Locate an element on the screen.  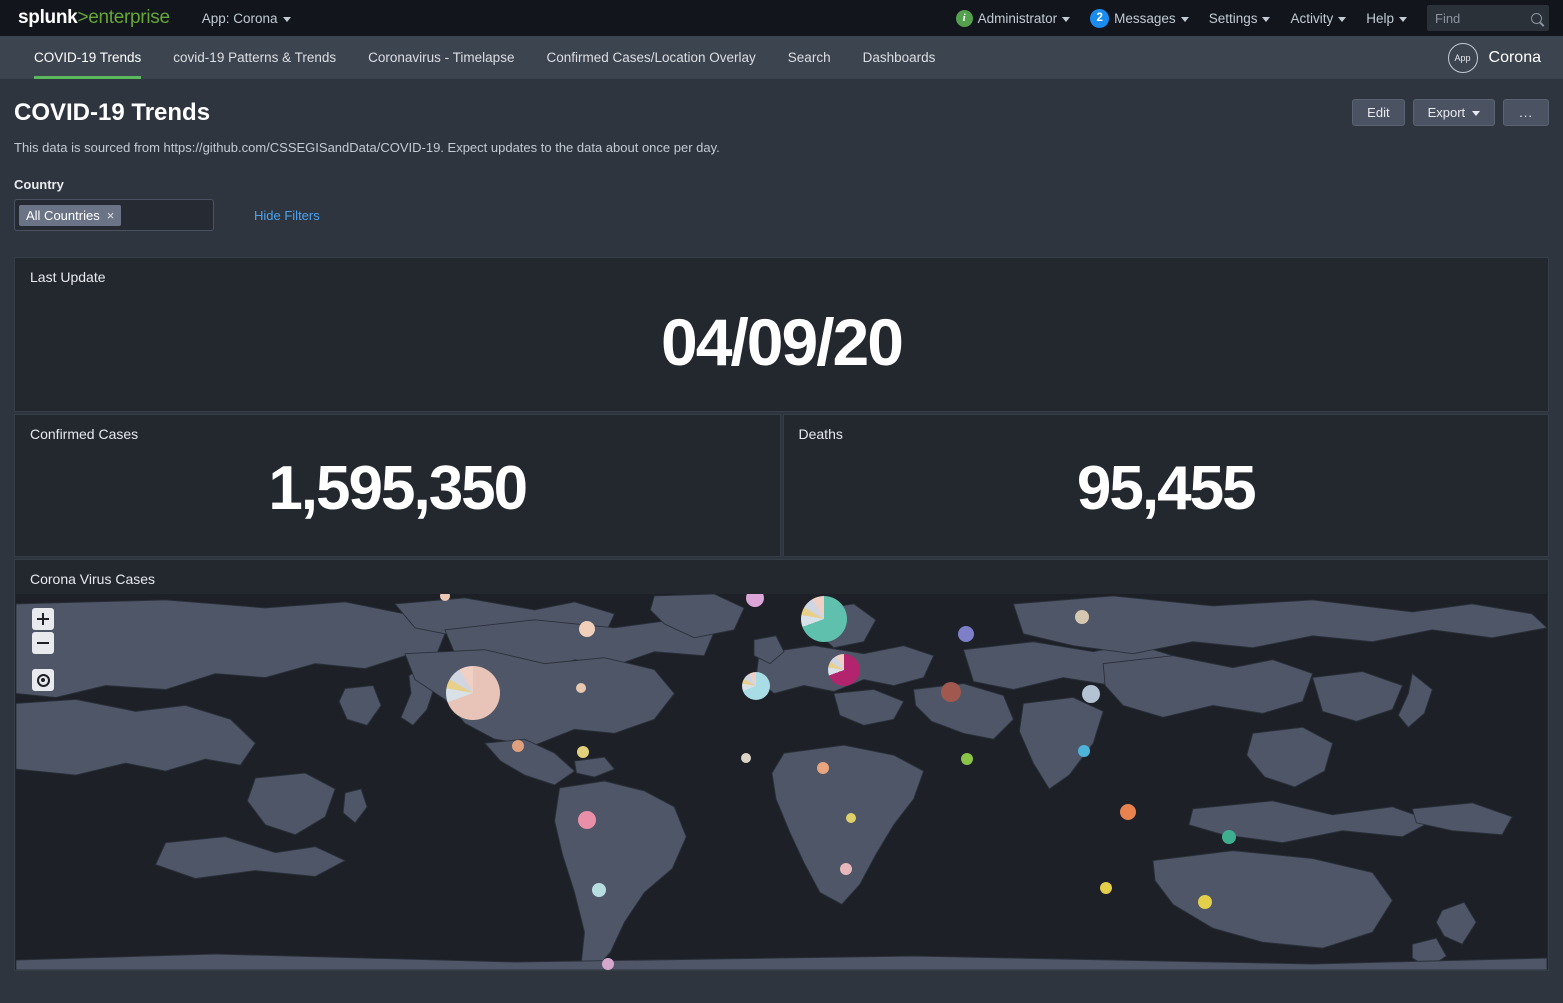
messages-count-badge: 2 is located at coordinates (1100, 18).